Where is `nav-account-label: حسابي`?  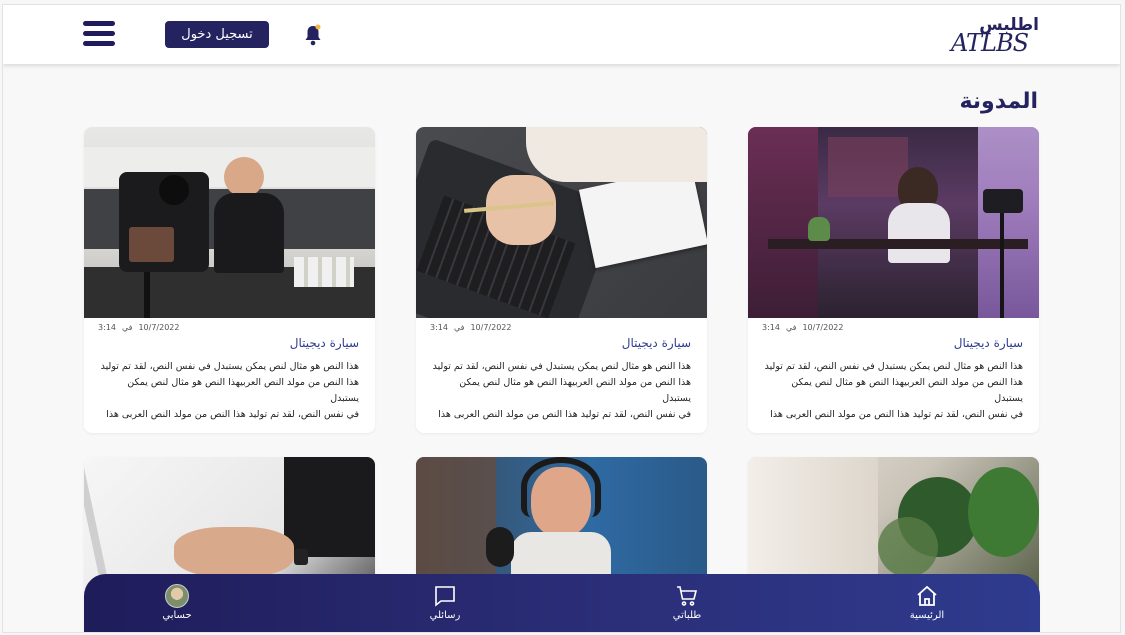 nav-account-label: حسابي is located at coordinates (177, 615).